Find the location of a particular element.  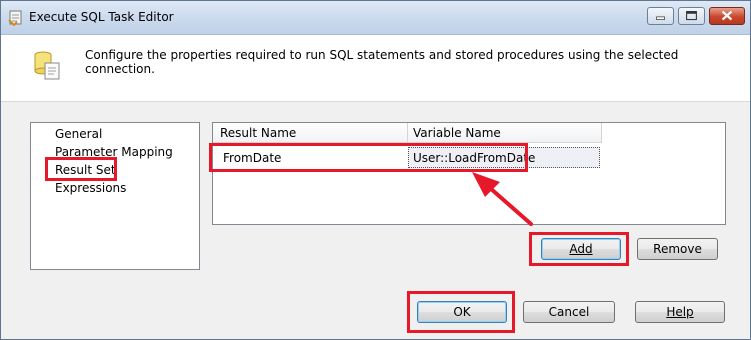

add-button: Add is located at coordinates (581, 249).